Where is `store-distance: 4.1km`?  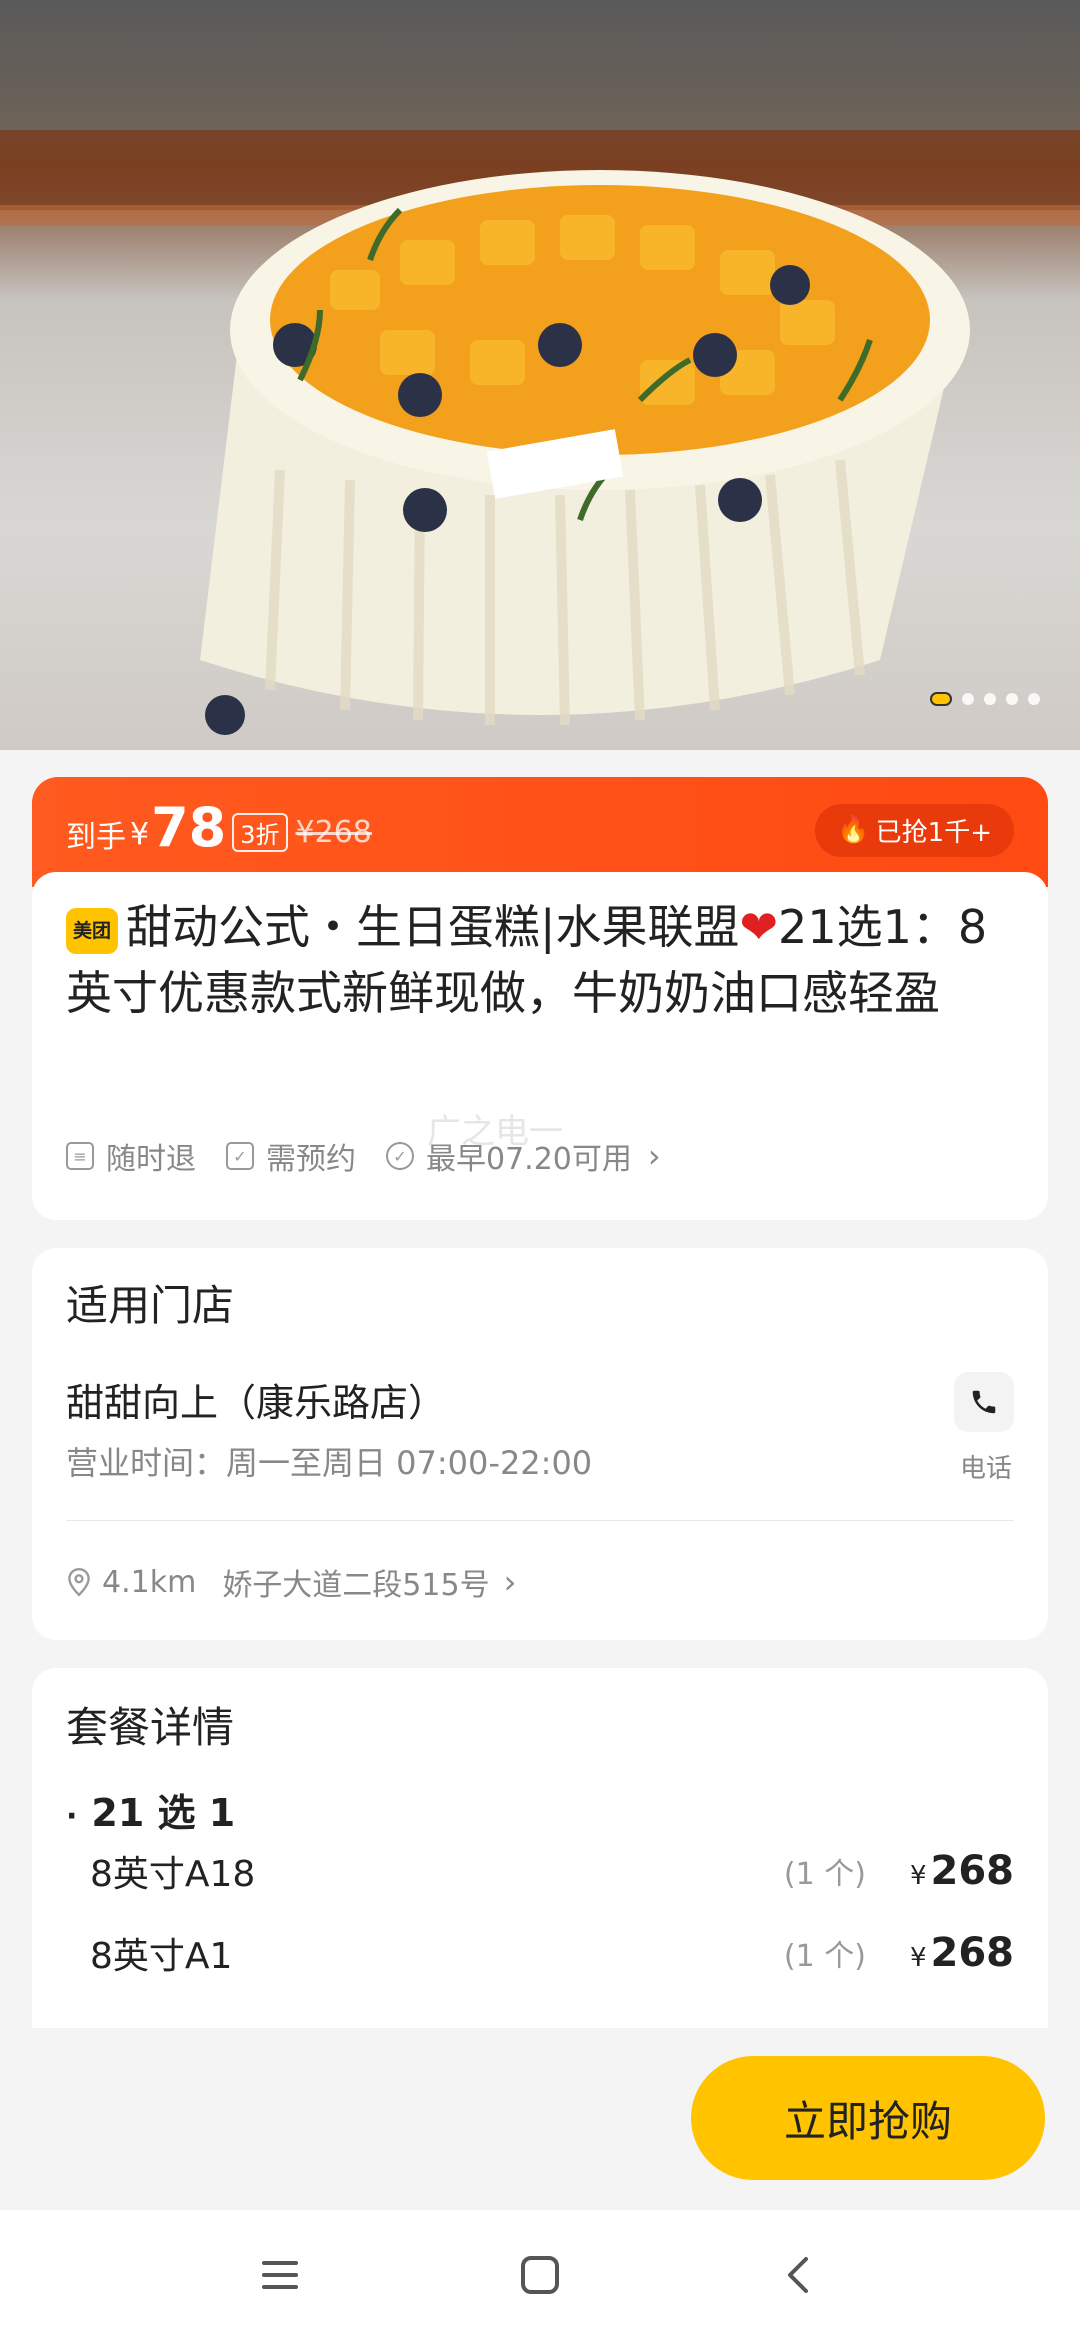 store-distance: 4.1km is located at coordinates (149, 1582).